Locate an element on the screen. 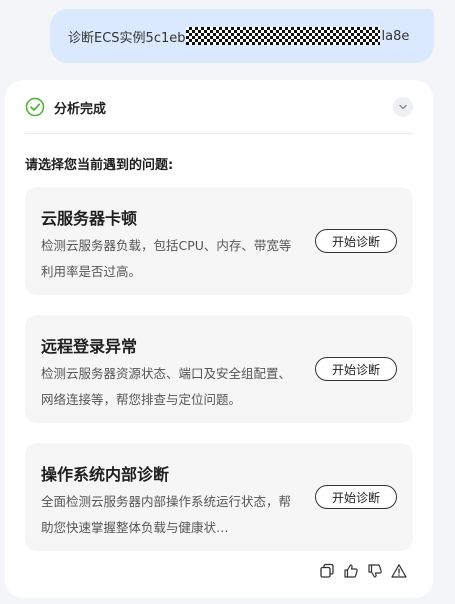 The height and width of the screenshot is (604, 455). analysis-status-text: 分析完成 is located at coordinates (80, 109).